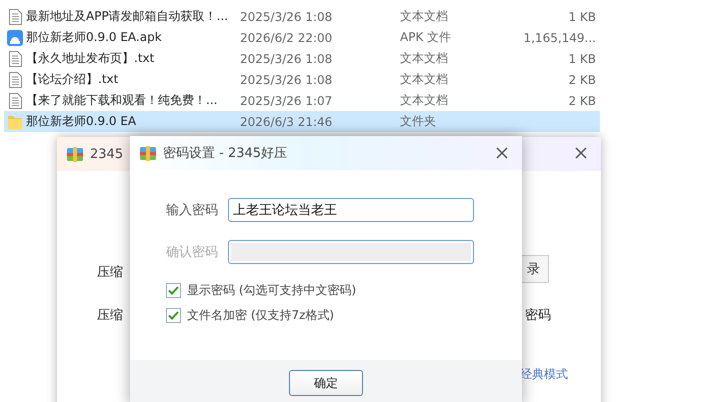  I want to click on file-type: APK 文件, so click(426, 37).